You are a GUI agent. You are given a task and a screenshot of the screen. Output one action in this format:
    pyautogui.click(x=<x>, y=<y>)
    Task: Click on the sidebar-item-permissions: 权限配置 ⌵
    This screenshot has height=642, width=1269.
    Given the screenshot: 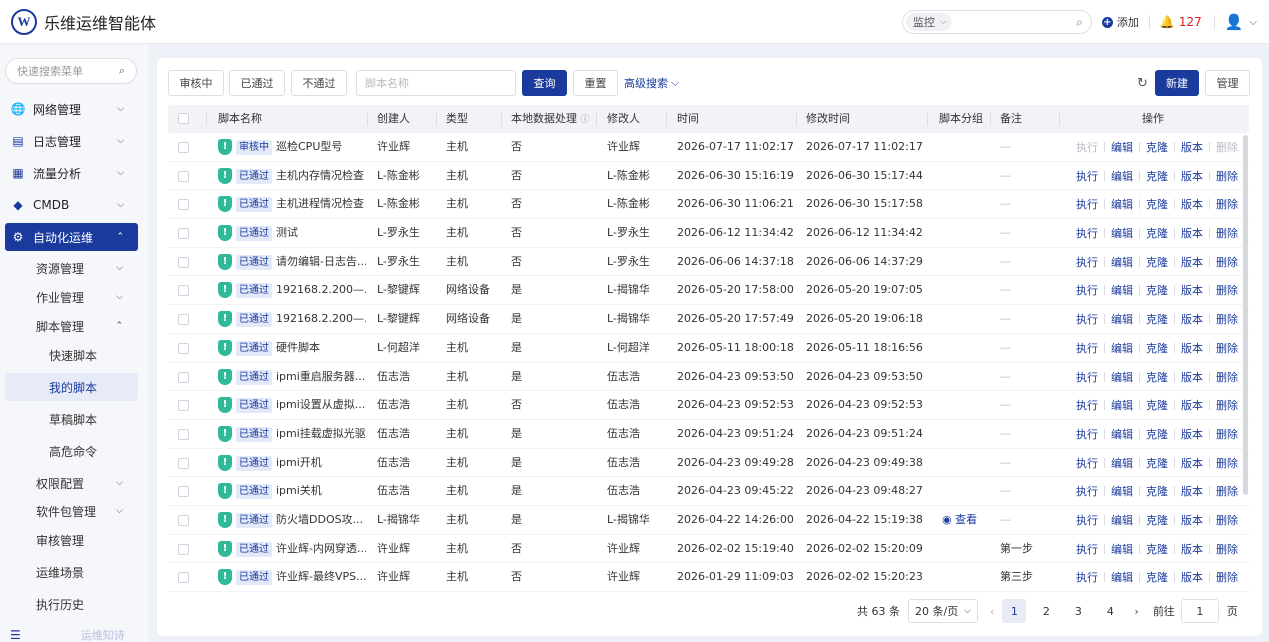 What is the action you would take?
    pyautogui.click(x=86, y=483)
    